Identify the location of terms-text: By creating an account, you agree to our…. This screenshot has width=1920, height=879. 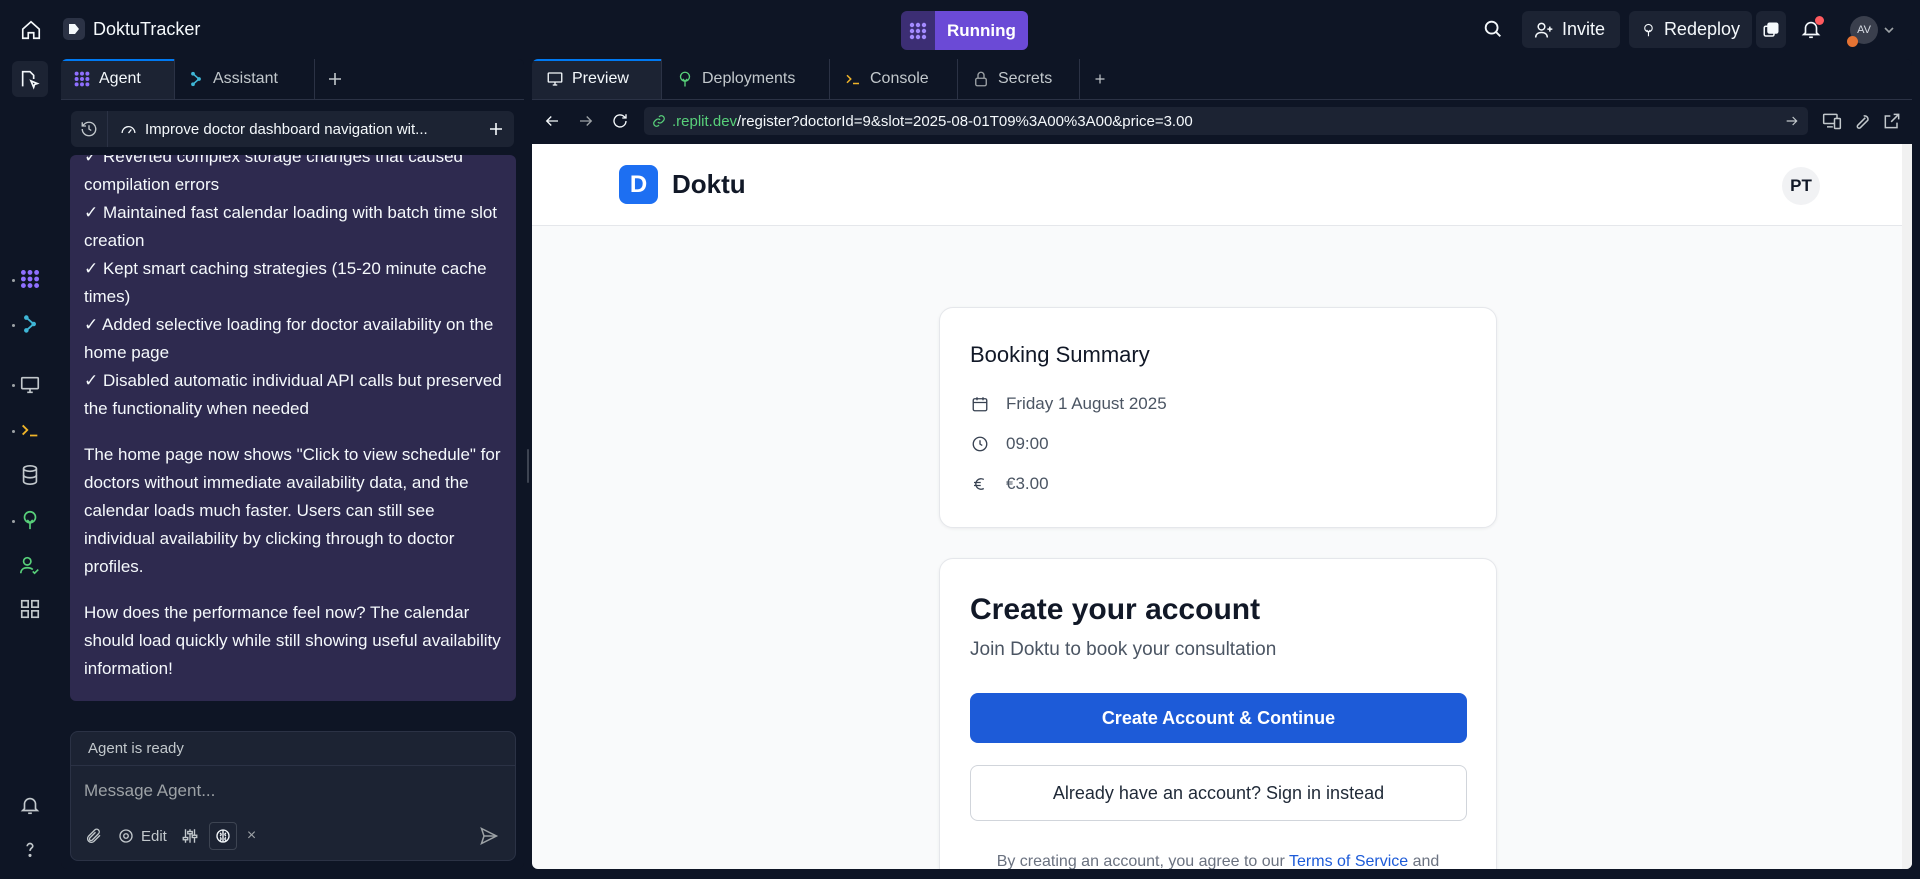
(1218, 861).